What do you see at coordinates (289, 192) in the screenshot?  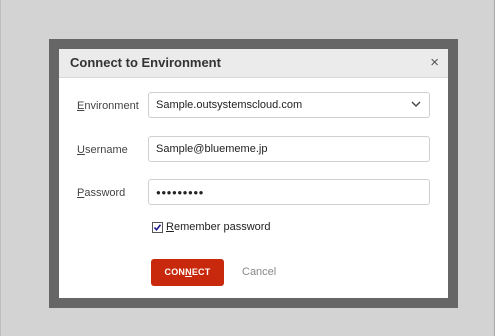 I see `password-input: ●●●●●●●●●` at bounding box center [289, 192].